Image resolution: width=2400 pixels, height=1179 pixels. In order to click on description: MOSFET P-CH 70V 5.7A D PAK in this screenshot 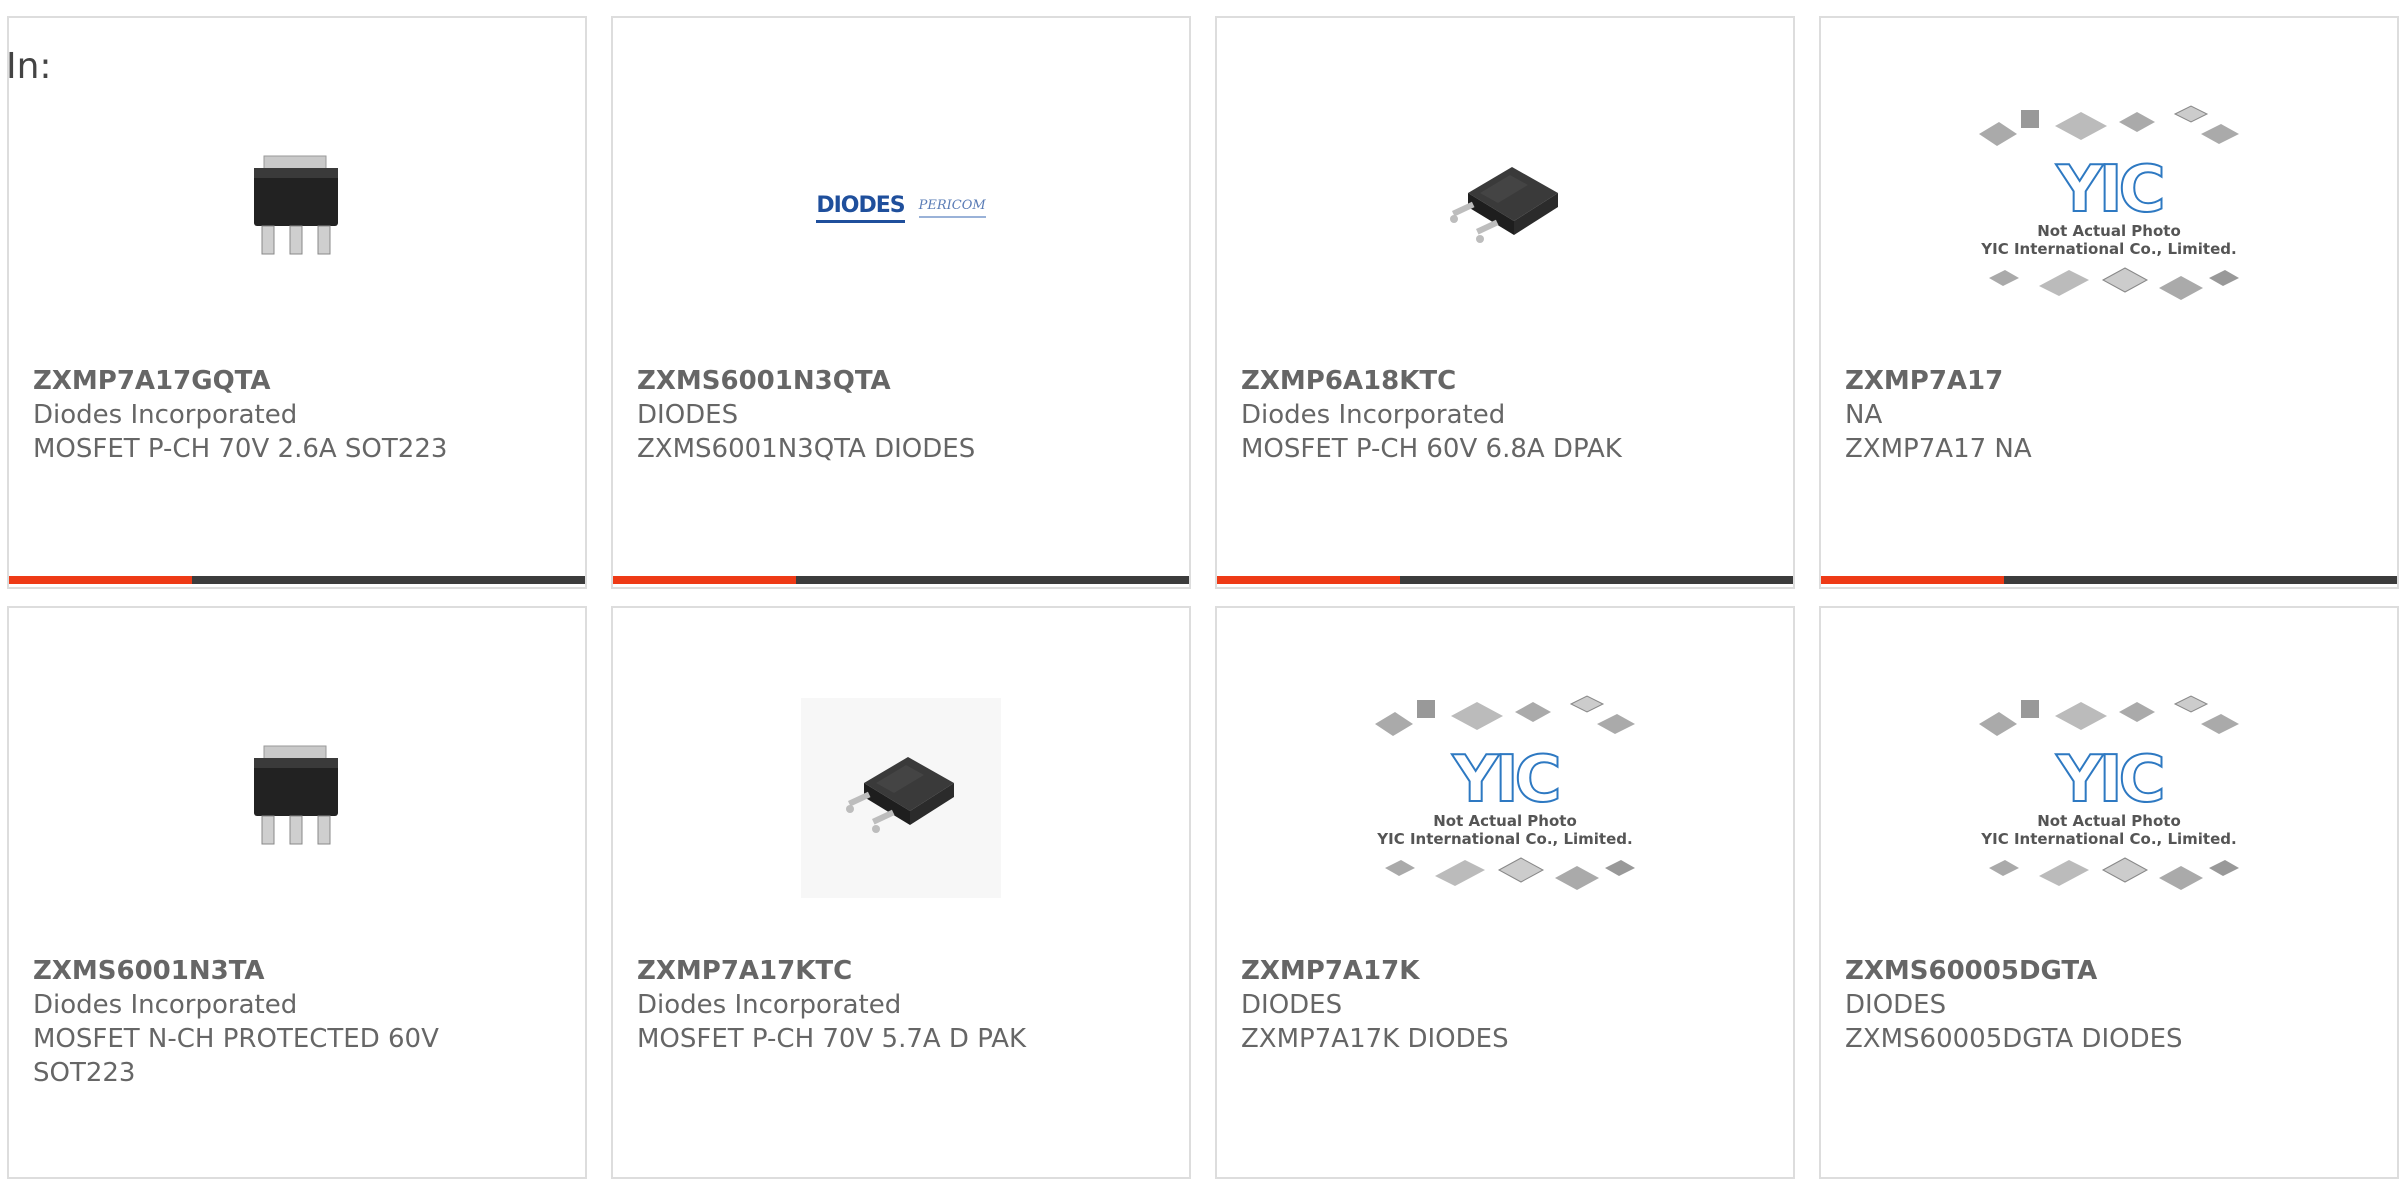, I will do `click(832, 1039)`.